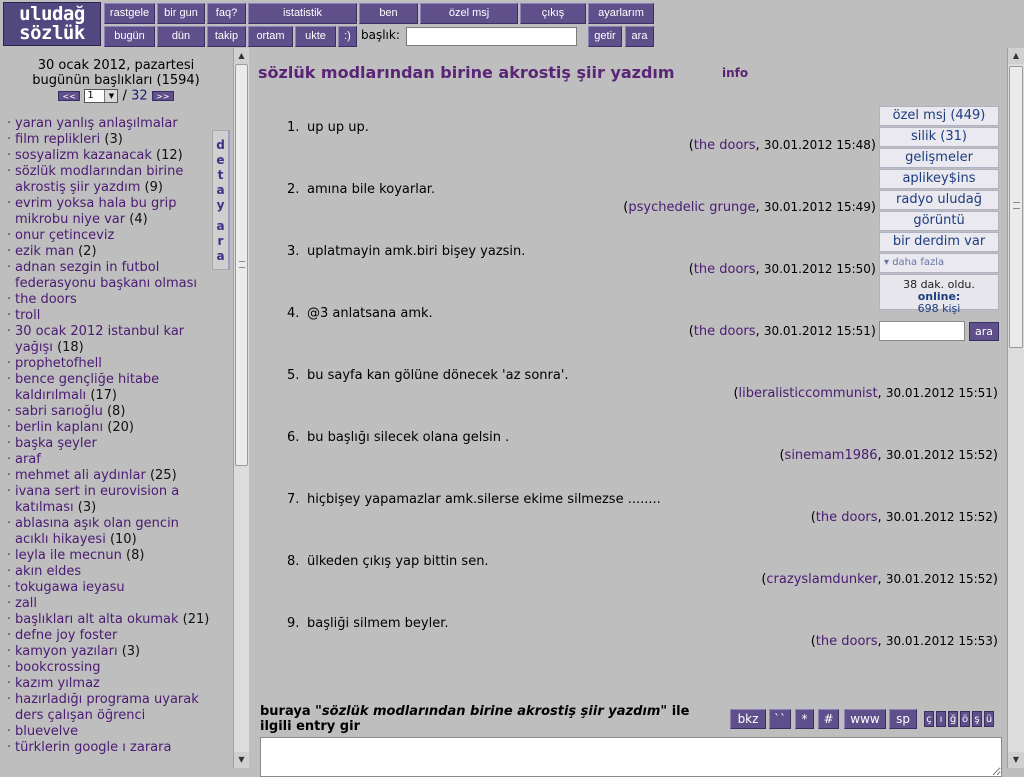  I want to click on topic-list-item: · 30 ocak 2012 istanbul kar yağışı (18), so click(109, 340).